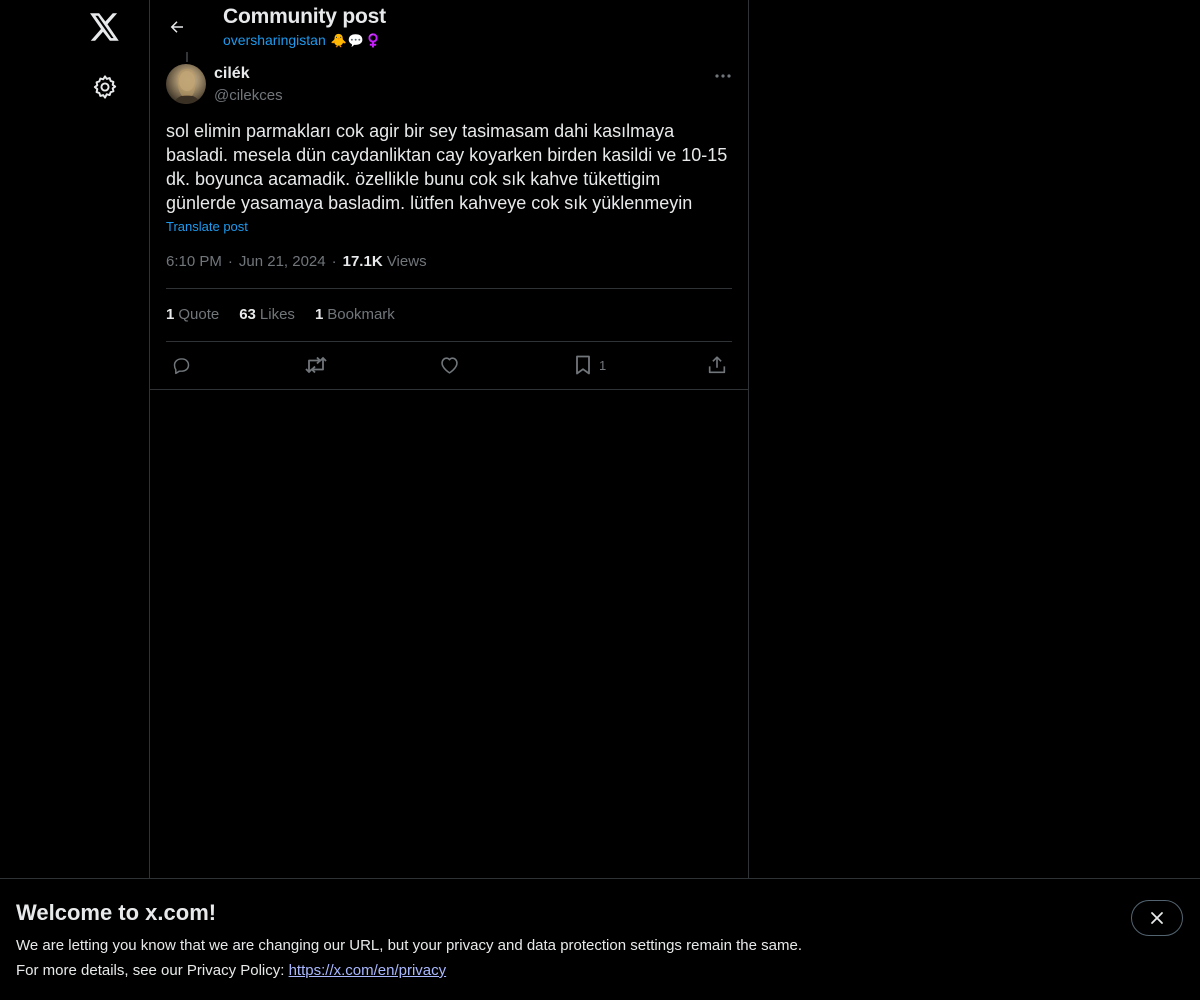 This screenshot has height=1000, width=1200. I want to click on close-icon, so click(1157, 918).